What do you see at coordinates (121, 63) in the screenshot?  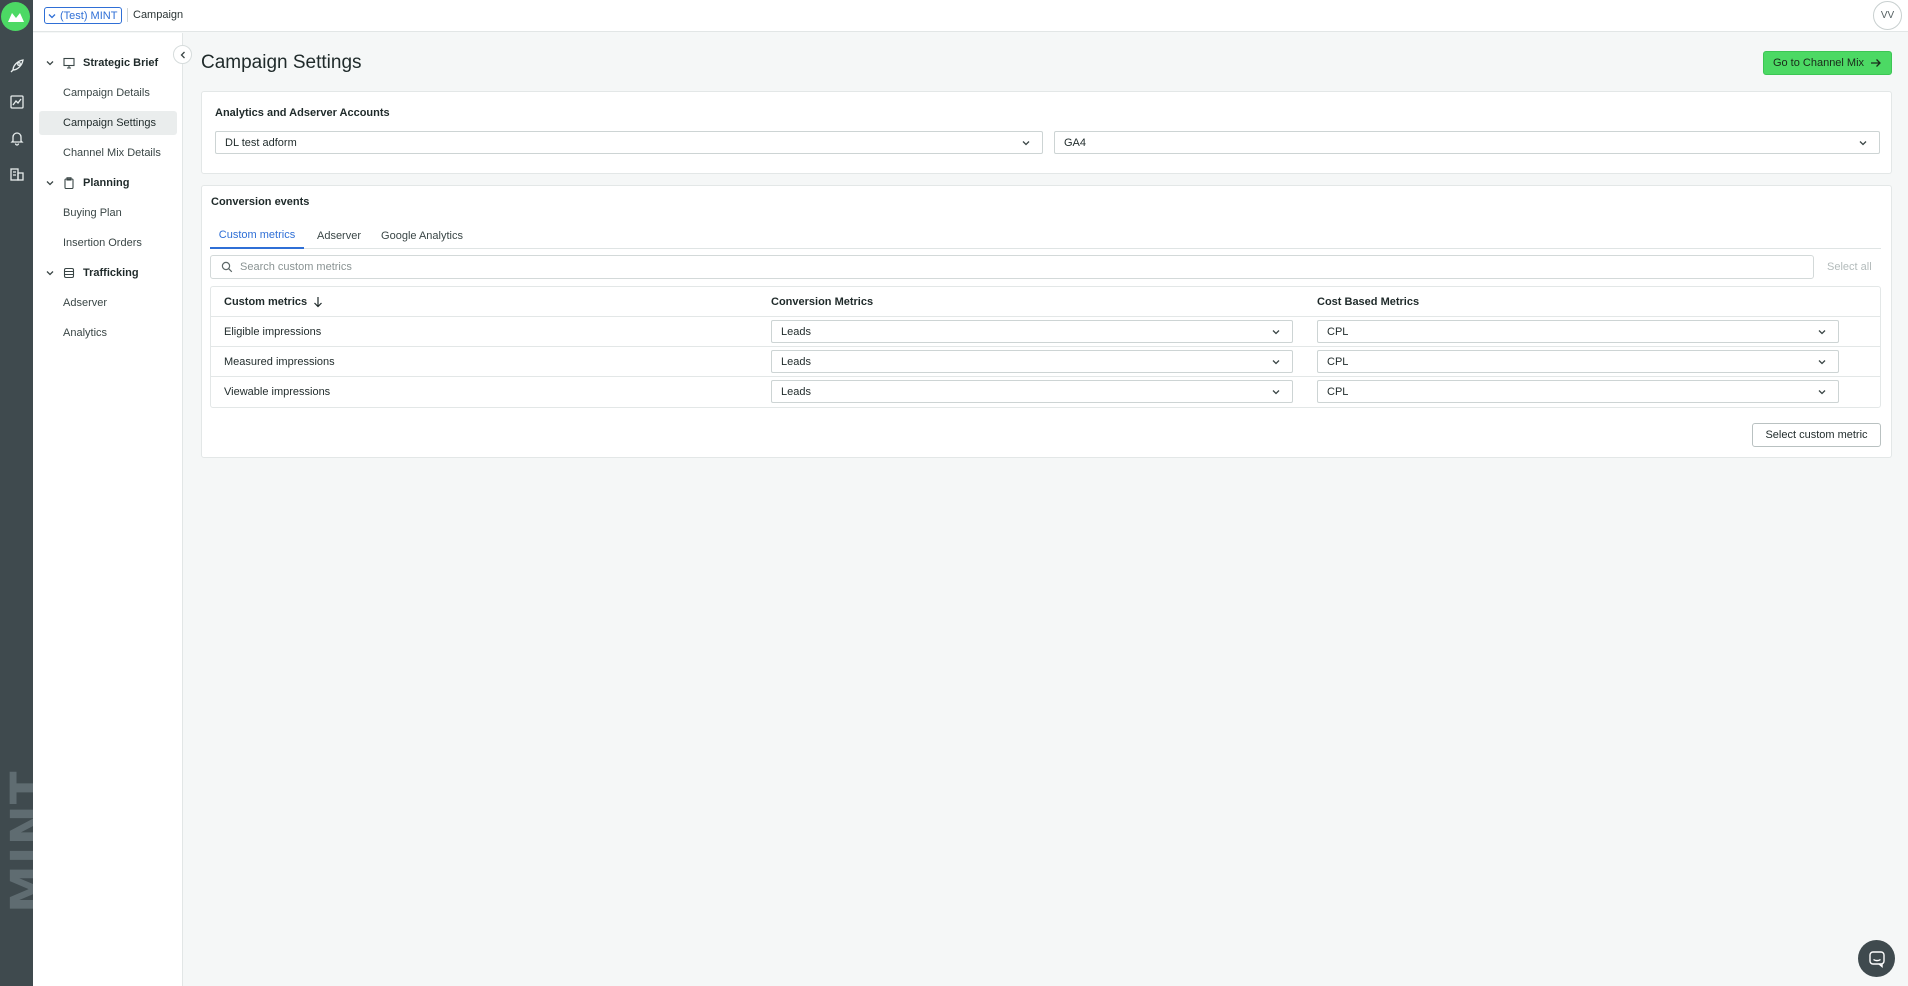 I see `sidebar-section-label: Strategic Brief` at bounding box center [121, 63].